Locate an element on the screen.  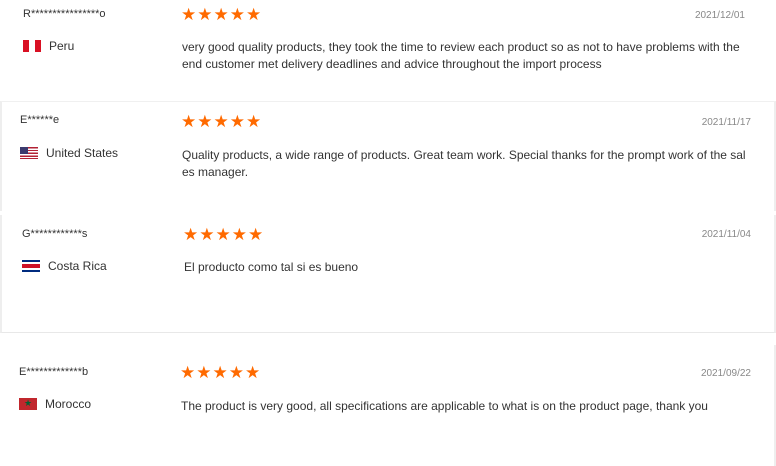
country-name: Peru is located at coordinates (62, 46).